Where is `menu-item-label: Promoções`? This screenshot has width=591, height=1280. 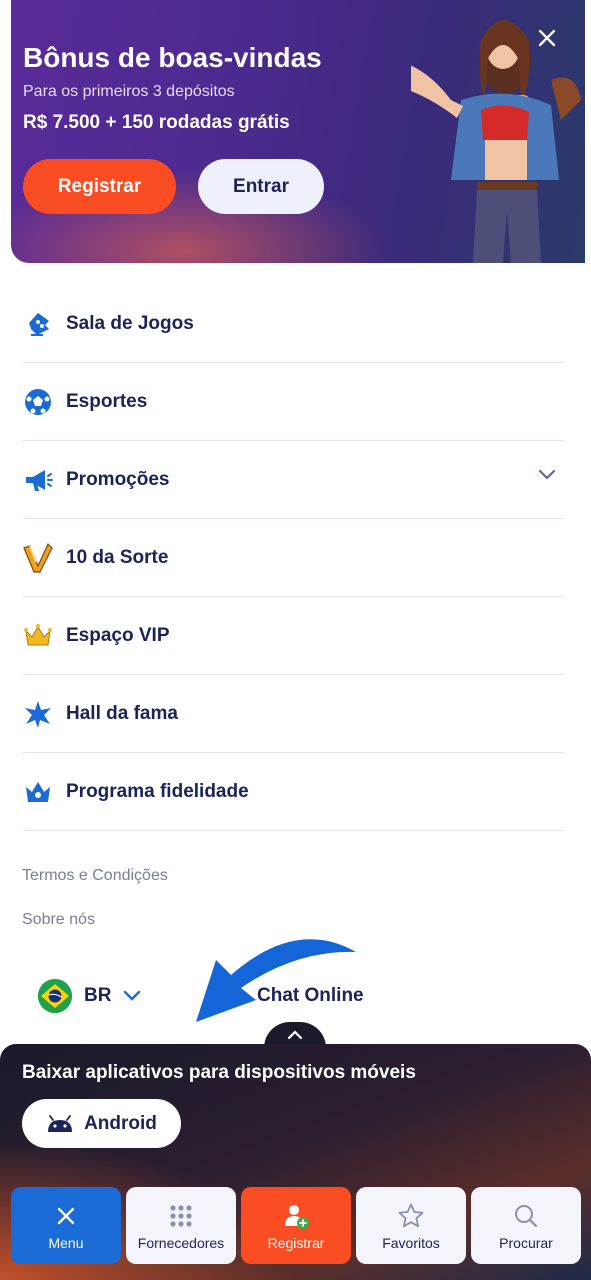
menu-item-label: Promoções is located at coordinates (118, 479).